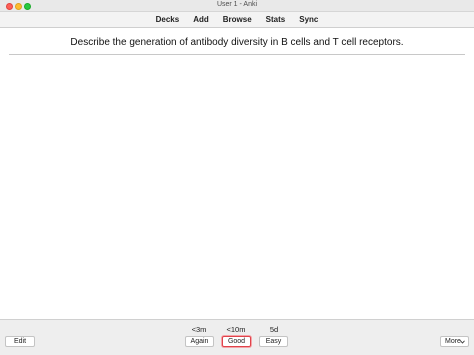  Describe the element at coordinates (236, 329) in the screenshot. I see `good-interval: <10m` at that location.